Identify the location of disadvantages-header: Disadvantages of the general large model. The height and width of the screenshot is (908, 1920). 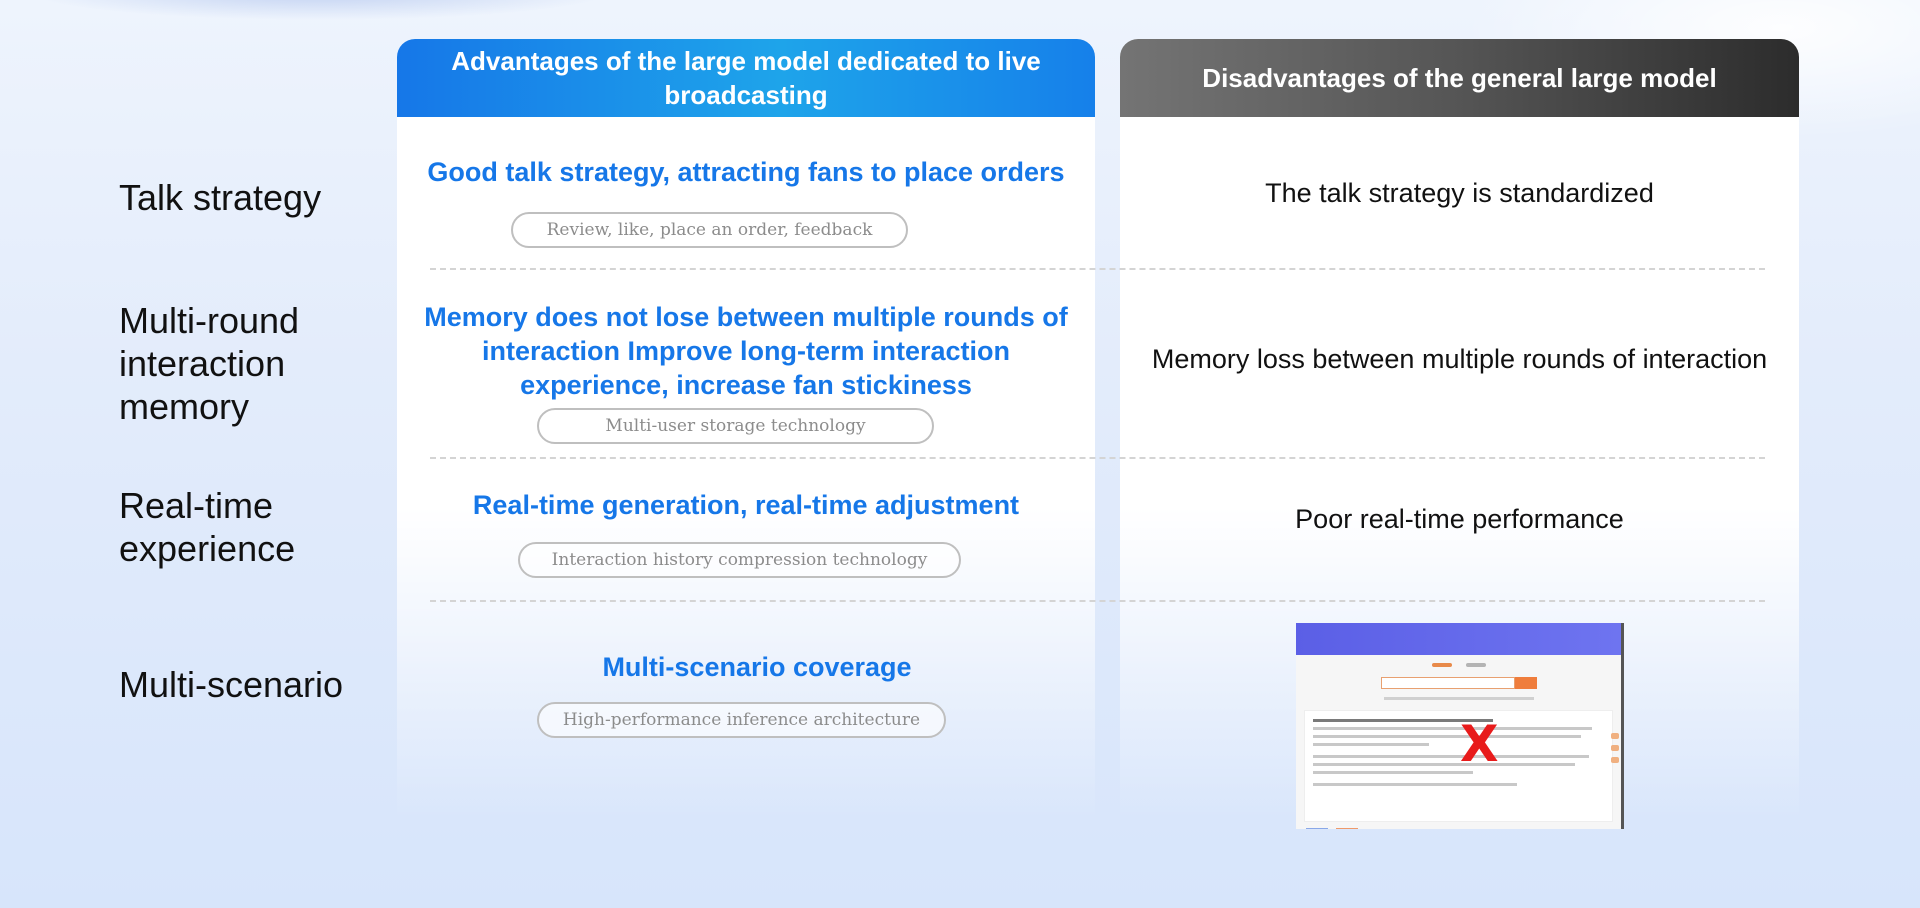
(1459, 78).